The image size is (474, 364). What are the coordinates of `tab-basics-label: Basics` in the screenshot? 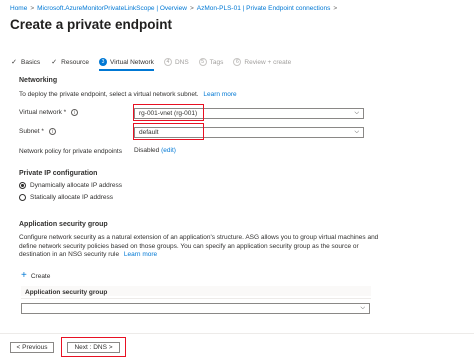 It's located at (31, 62).